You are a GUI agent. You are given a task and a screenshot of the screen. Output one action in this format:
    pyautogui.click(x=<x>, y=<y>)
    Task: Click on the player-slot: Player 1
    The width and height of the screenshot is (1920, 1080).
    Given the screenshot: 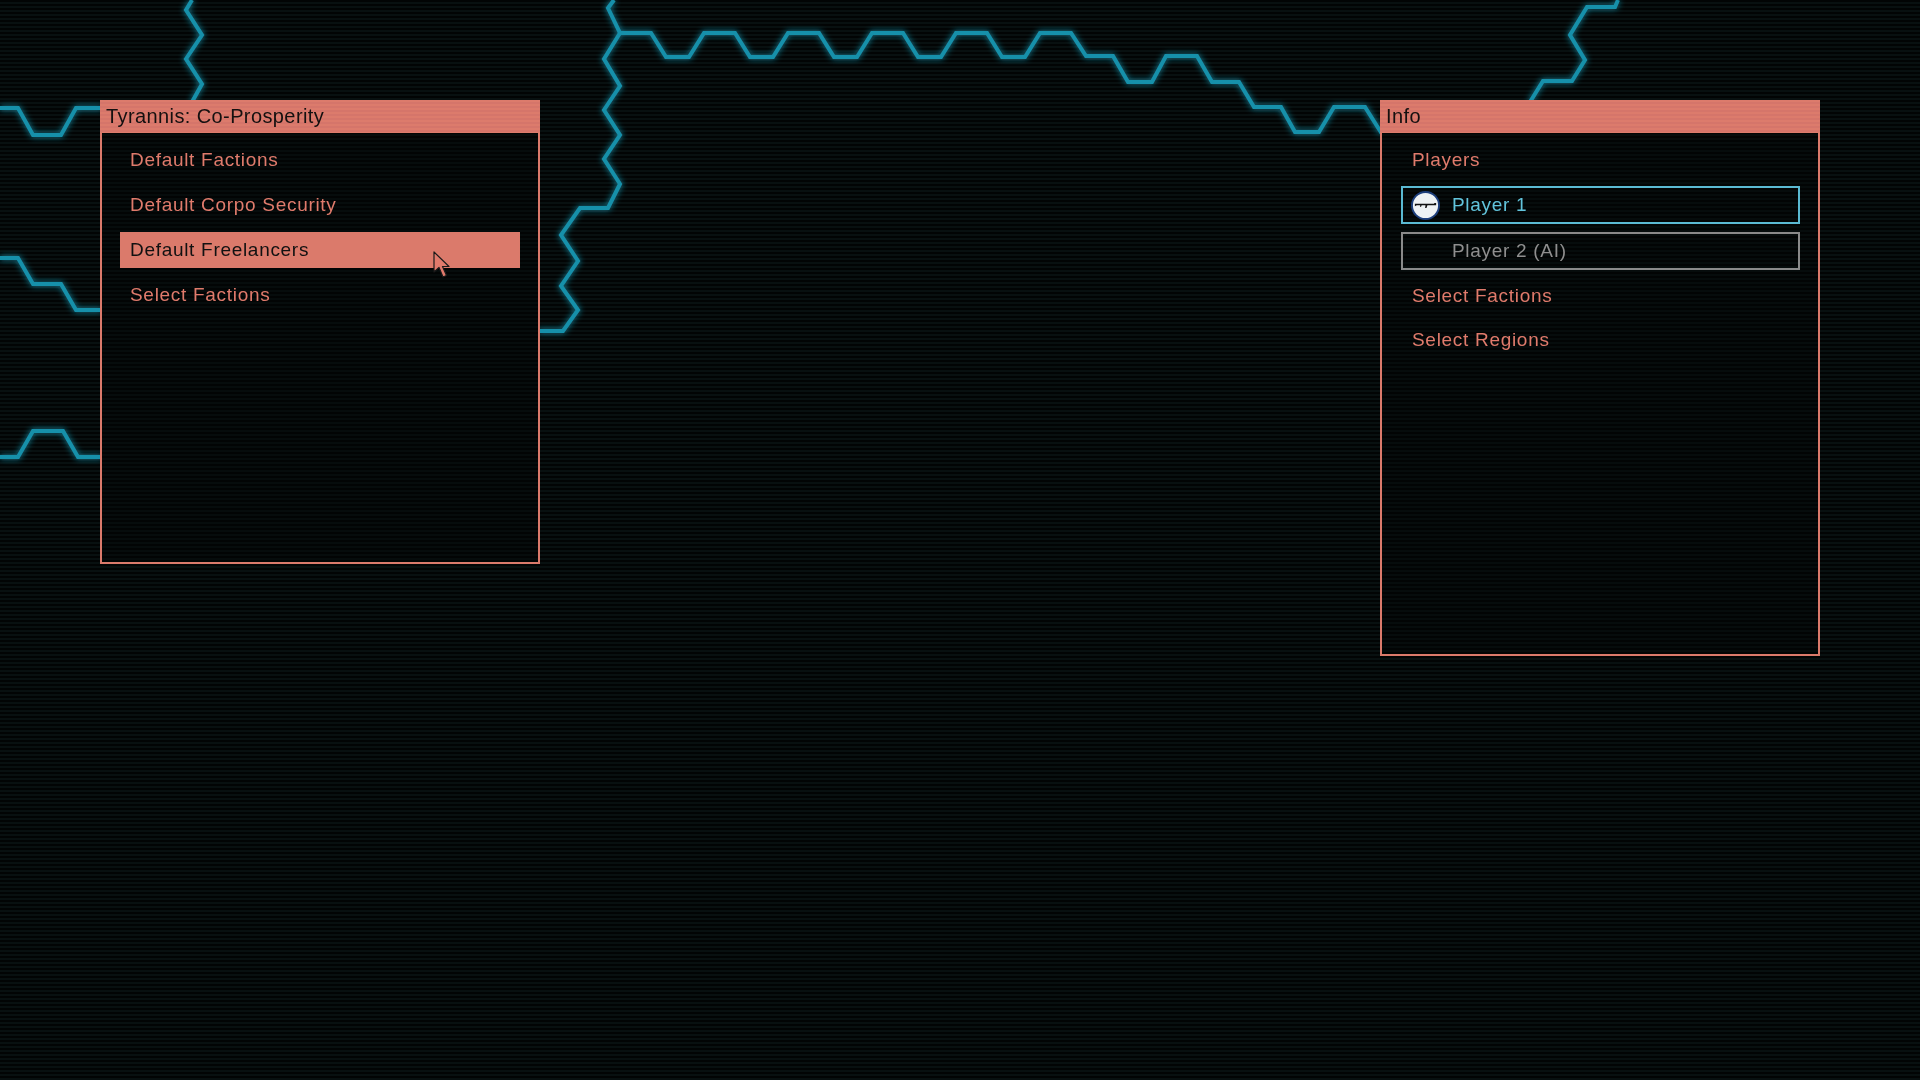 What is the action you would take?
    pyautogui.click(x=1600, y=205)
    